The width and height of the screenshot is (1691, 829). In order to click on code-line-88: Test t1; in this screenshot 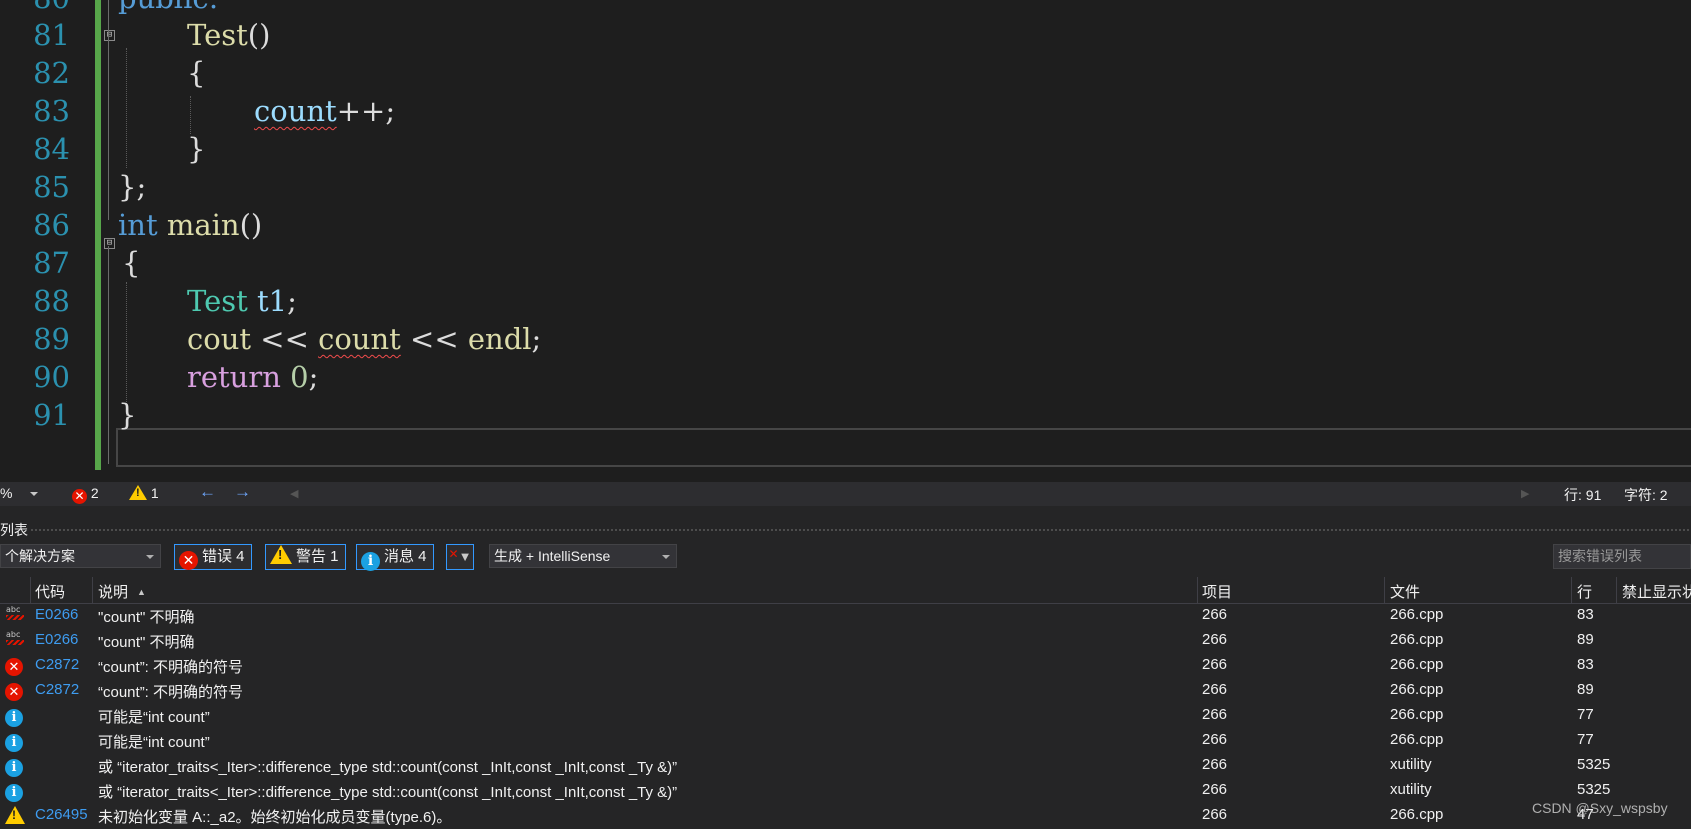, I will do `click(242, 301)`.